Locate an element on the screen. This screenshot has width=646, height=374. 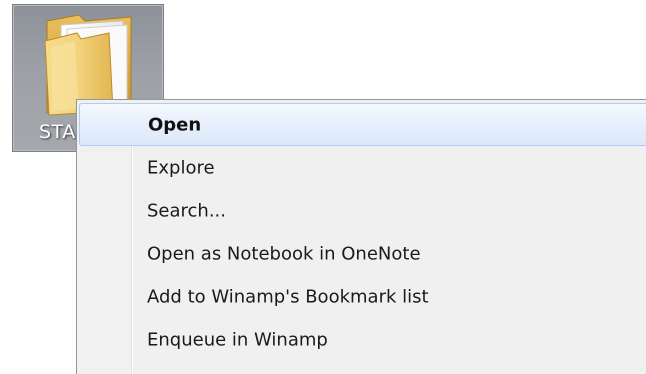
menu-item-label: Add to Winamp's Bookmark list is located at coordinates (288, 296).